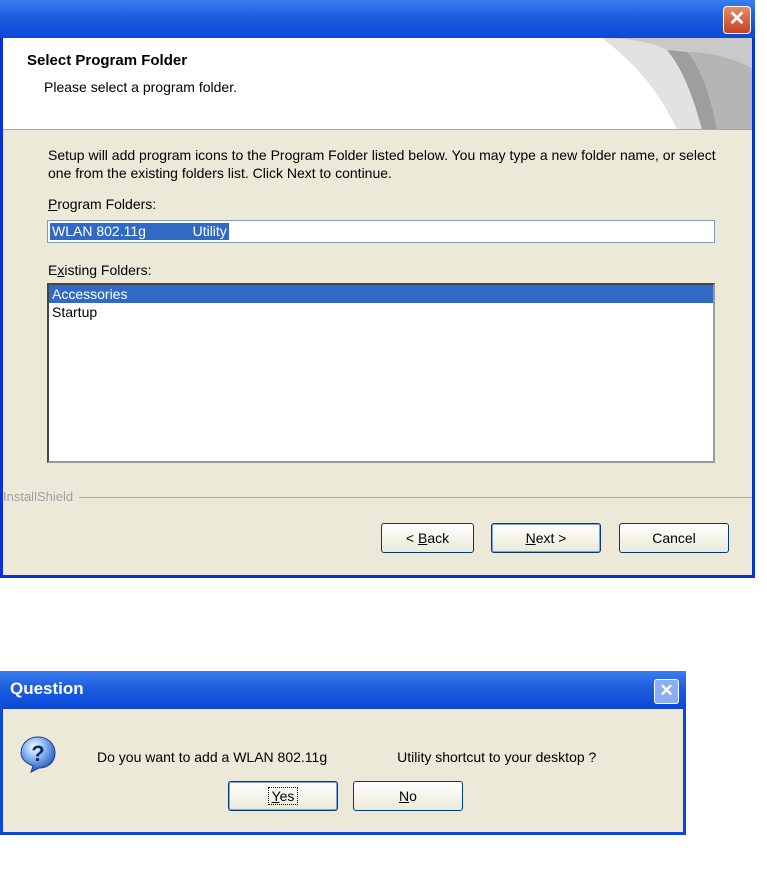 Image resolution: width=767 pixels, height=875 pixels. Describe the element at coordinates (408, 796) in the screenshot. I see `no-button: No` at that location.